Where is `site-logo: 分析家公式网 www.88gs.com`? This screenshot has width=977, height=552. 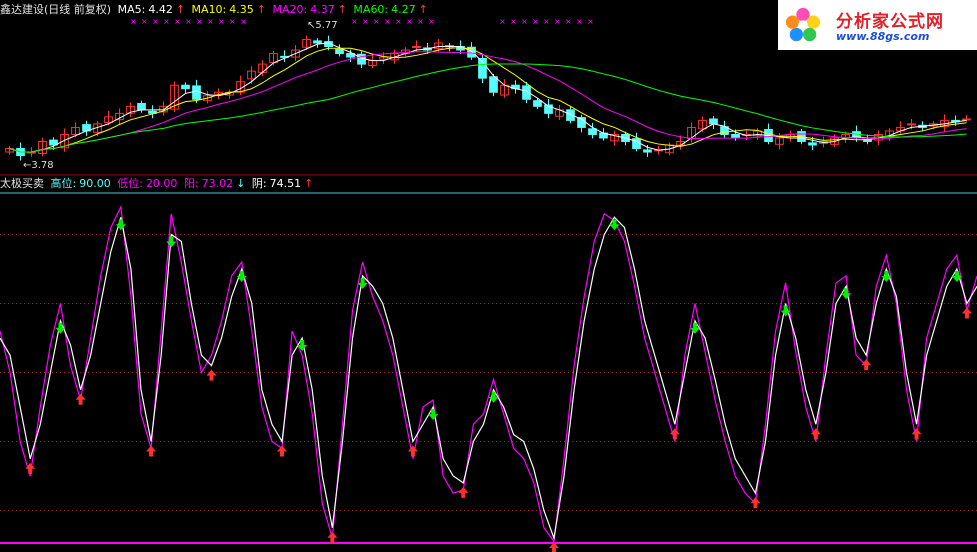
site-logo: 分析家公式网 www.88gs.com is located at coordinates (877, 25).